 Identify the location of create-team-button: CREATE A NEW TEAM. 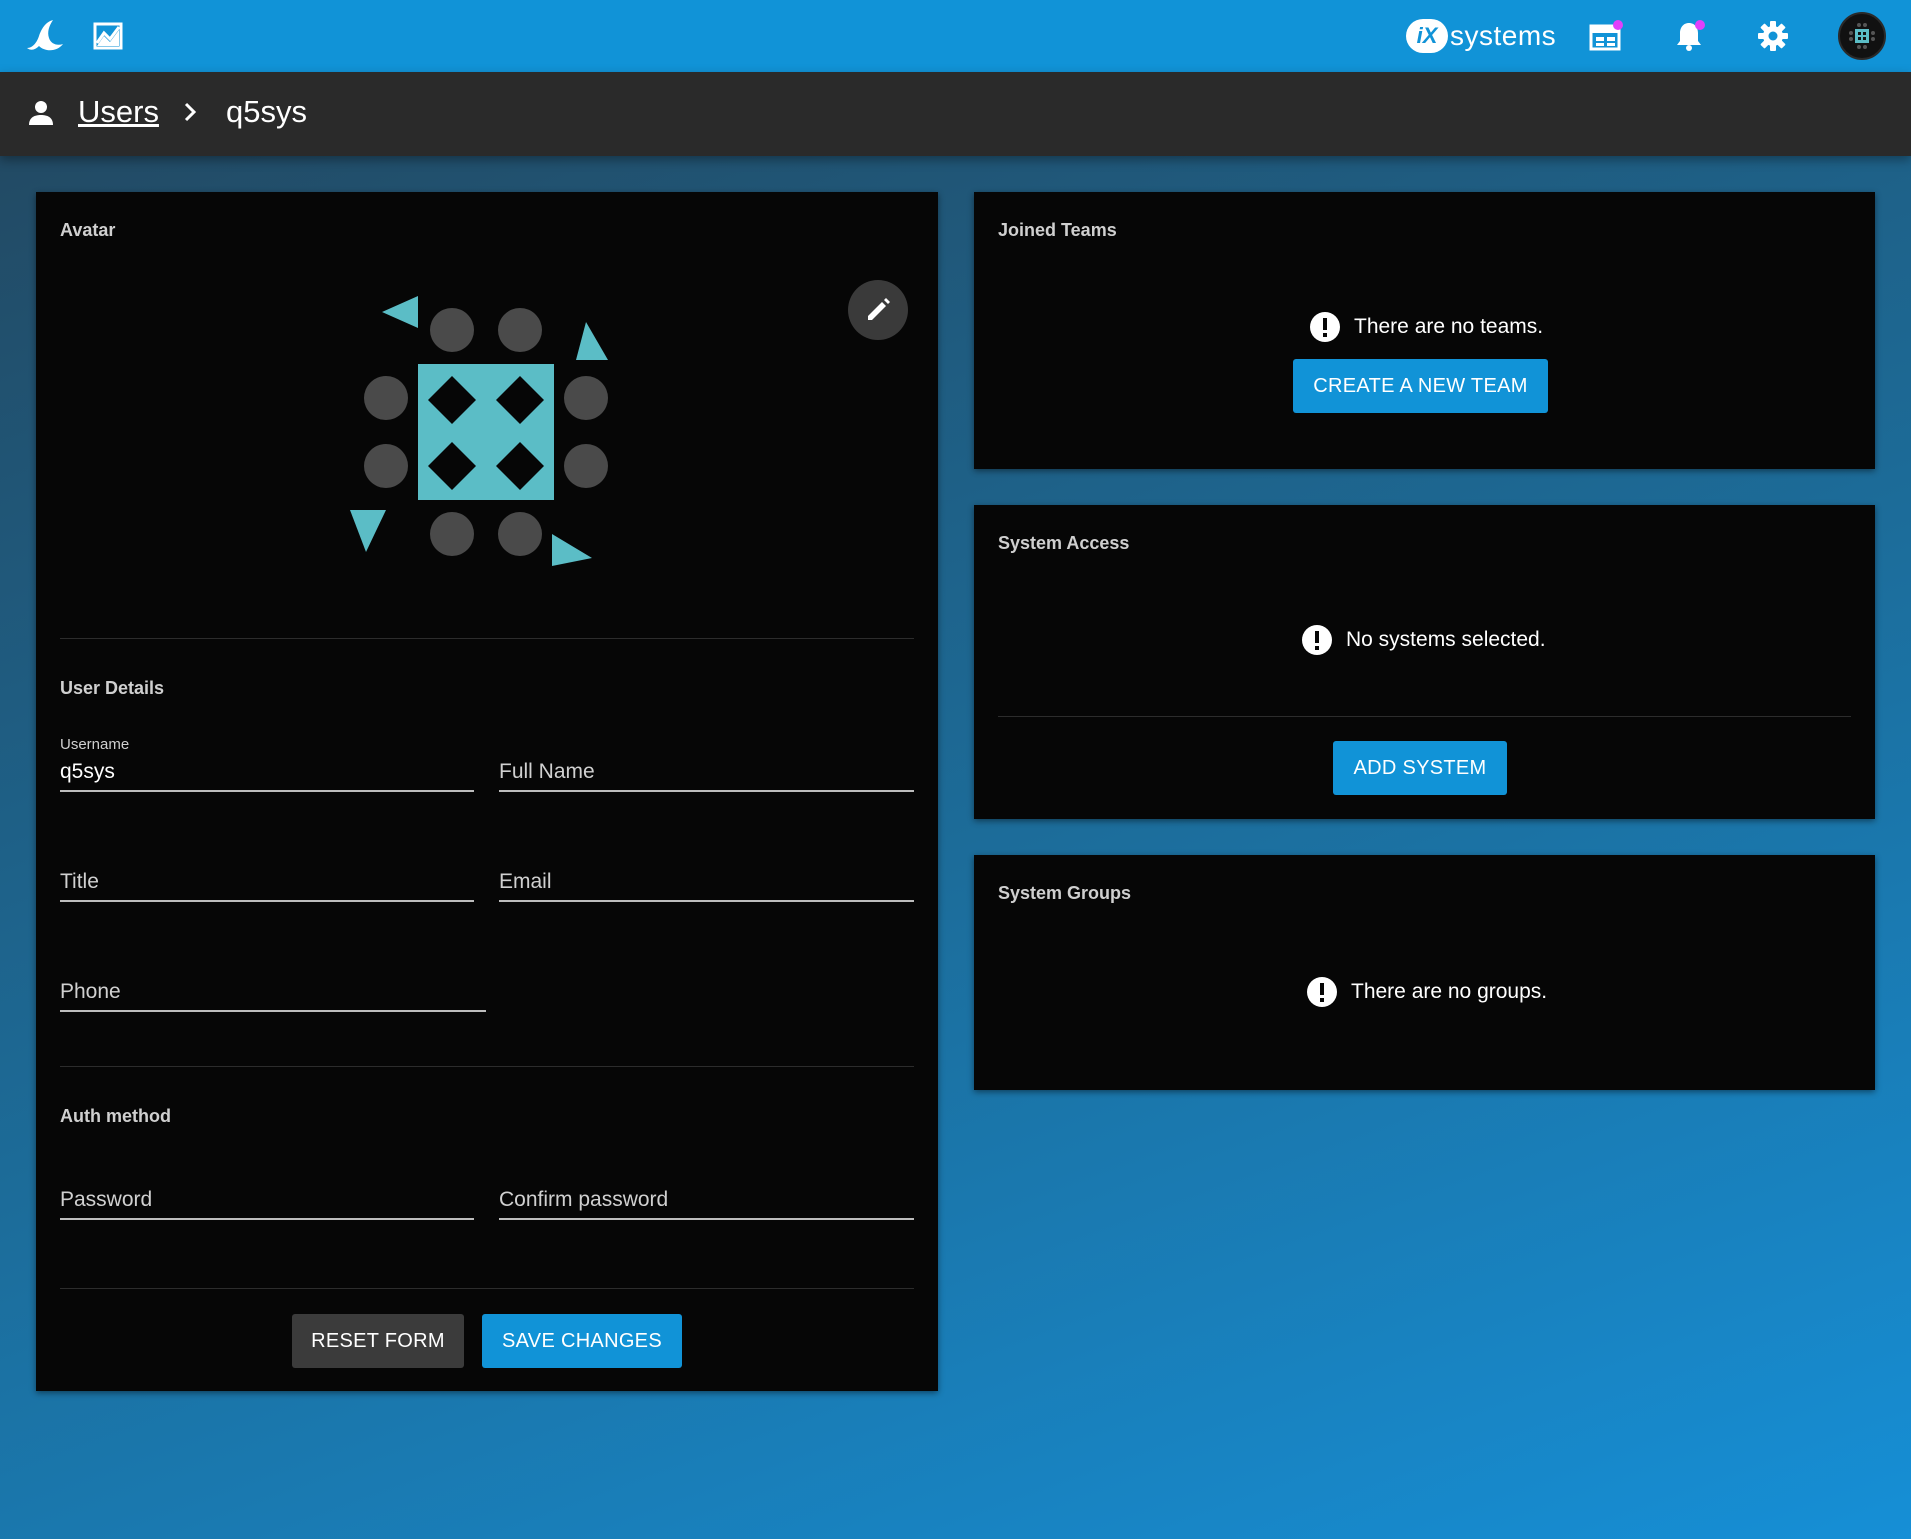
(1420, 386).